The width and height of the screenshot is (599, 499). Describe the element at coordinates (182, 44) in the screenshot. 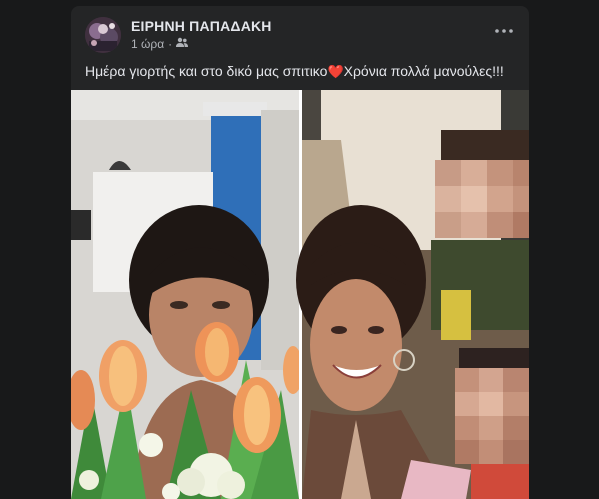

I see `friends-icon` at that location.